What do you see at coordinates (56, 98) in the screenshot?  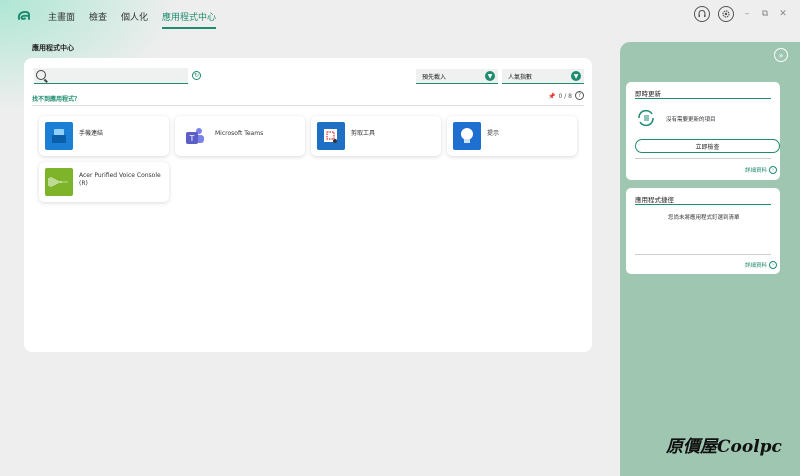 I see `missing-app-link: 找不到應用程式？` at bounding box center [56, 98].